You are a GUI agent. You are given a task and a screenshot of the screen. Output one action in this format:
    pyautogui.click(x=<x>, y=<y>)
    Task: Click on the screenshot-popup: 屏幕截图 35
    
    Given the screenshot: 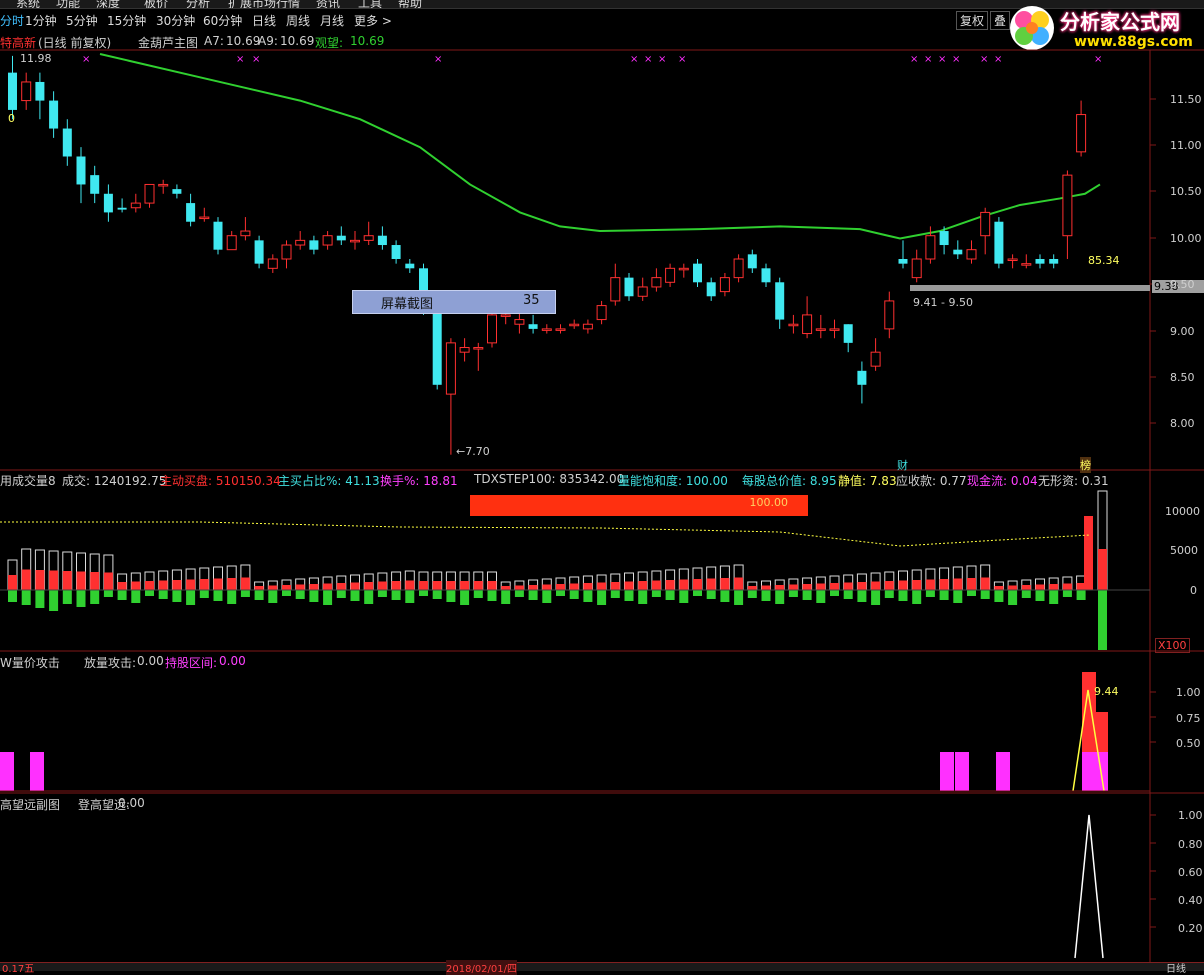 What is the action you would take?
    pyautogui.click(x=454, y=302)
    